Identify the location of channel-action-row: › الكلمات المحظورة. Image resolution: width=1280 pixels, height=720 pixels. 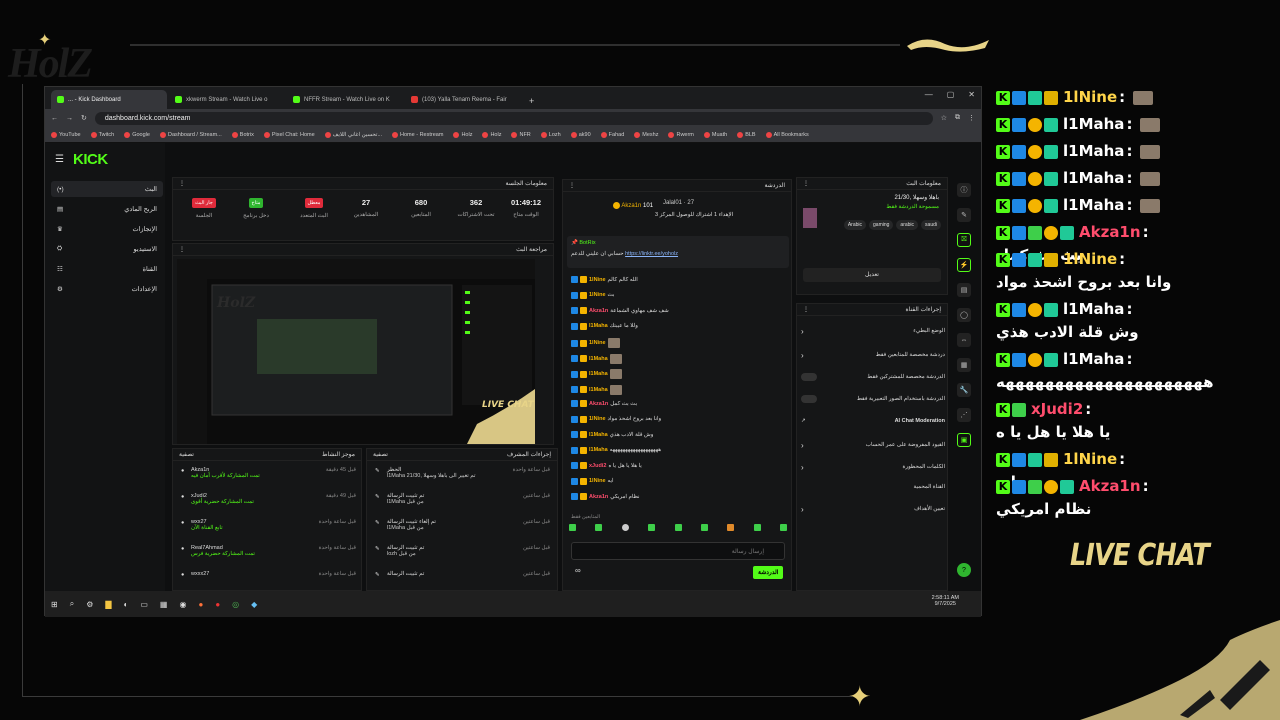
(873, 467).